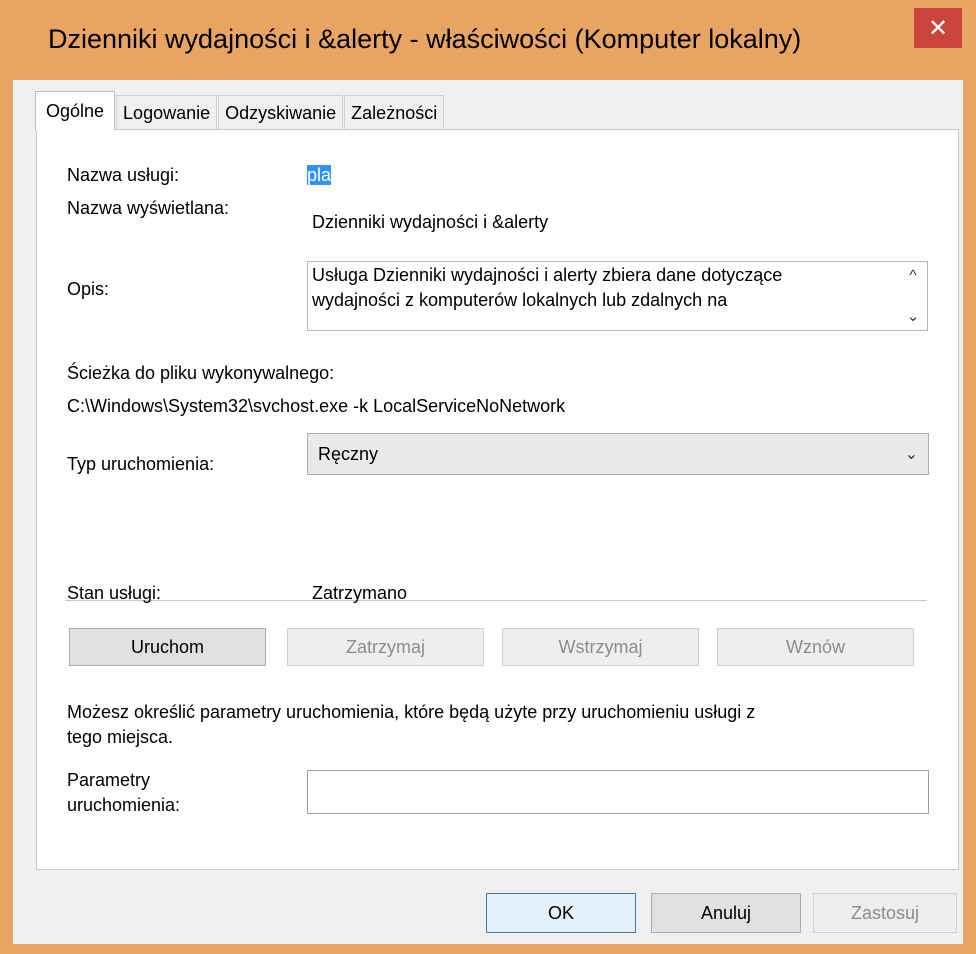  Describe the element at coordinates (912, 275) in the screenshot. I see `scroll-up-icon: ^` at that location.